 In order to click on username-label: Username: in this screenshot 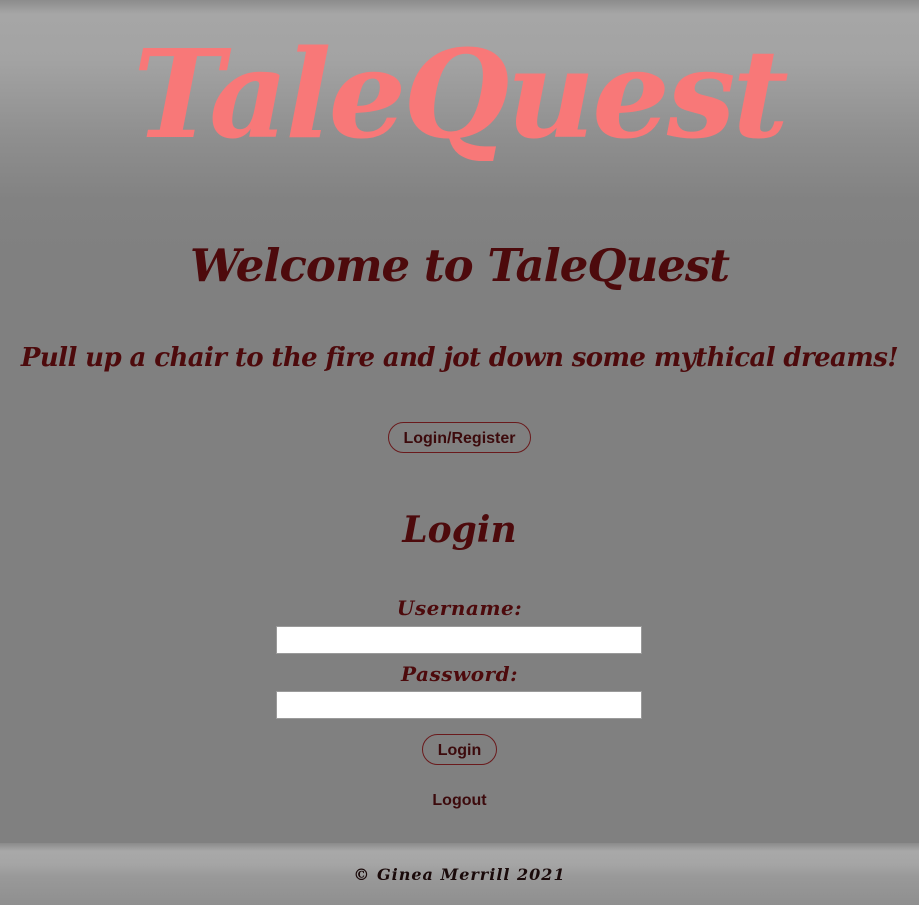, I will do `click(459, 608)`.